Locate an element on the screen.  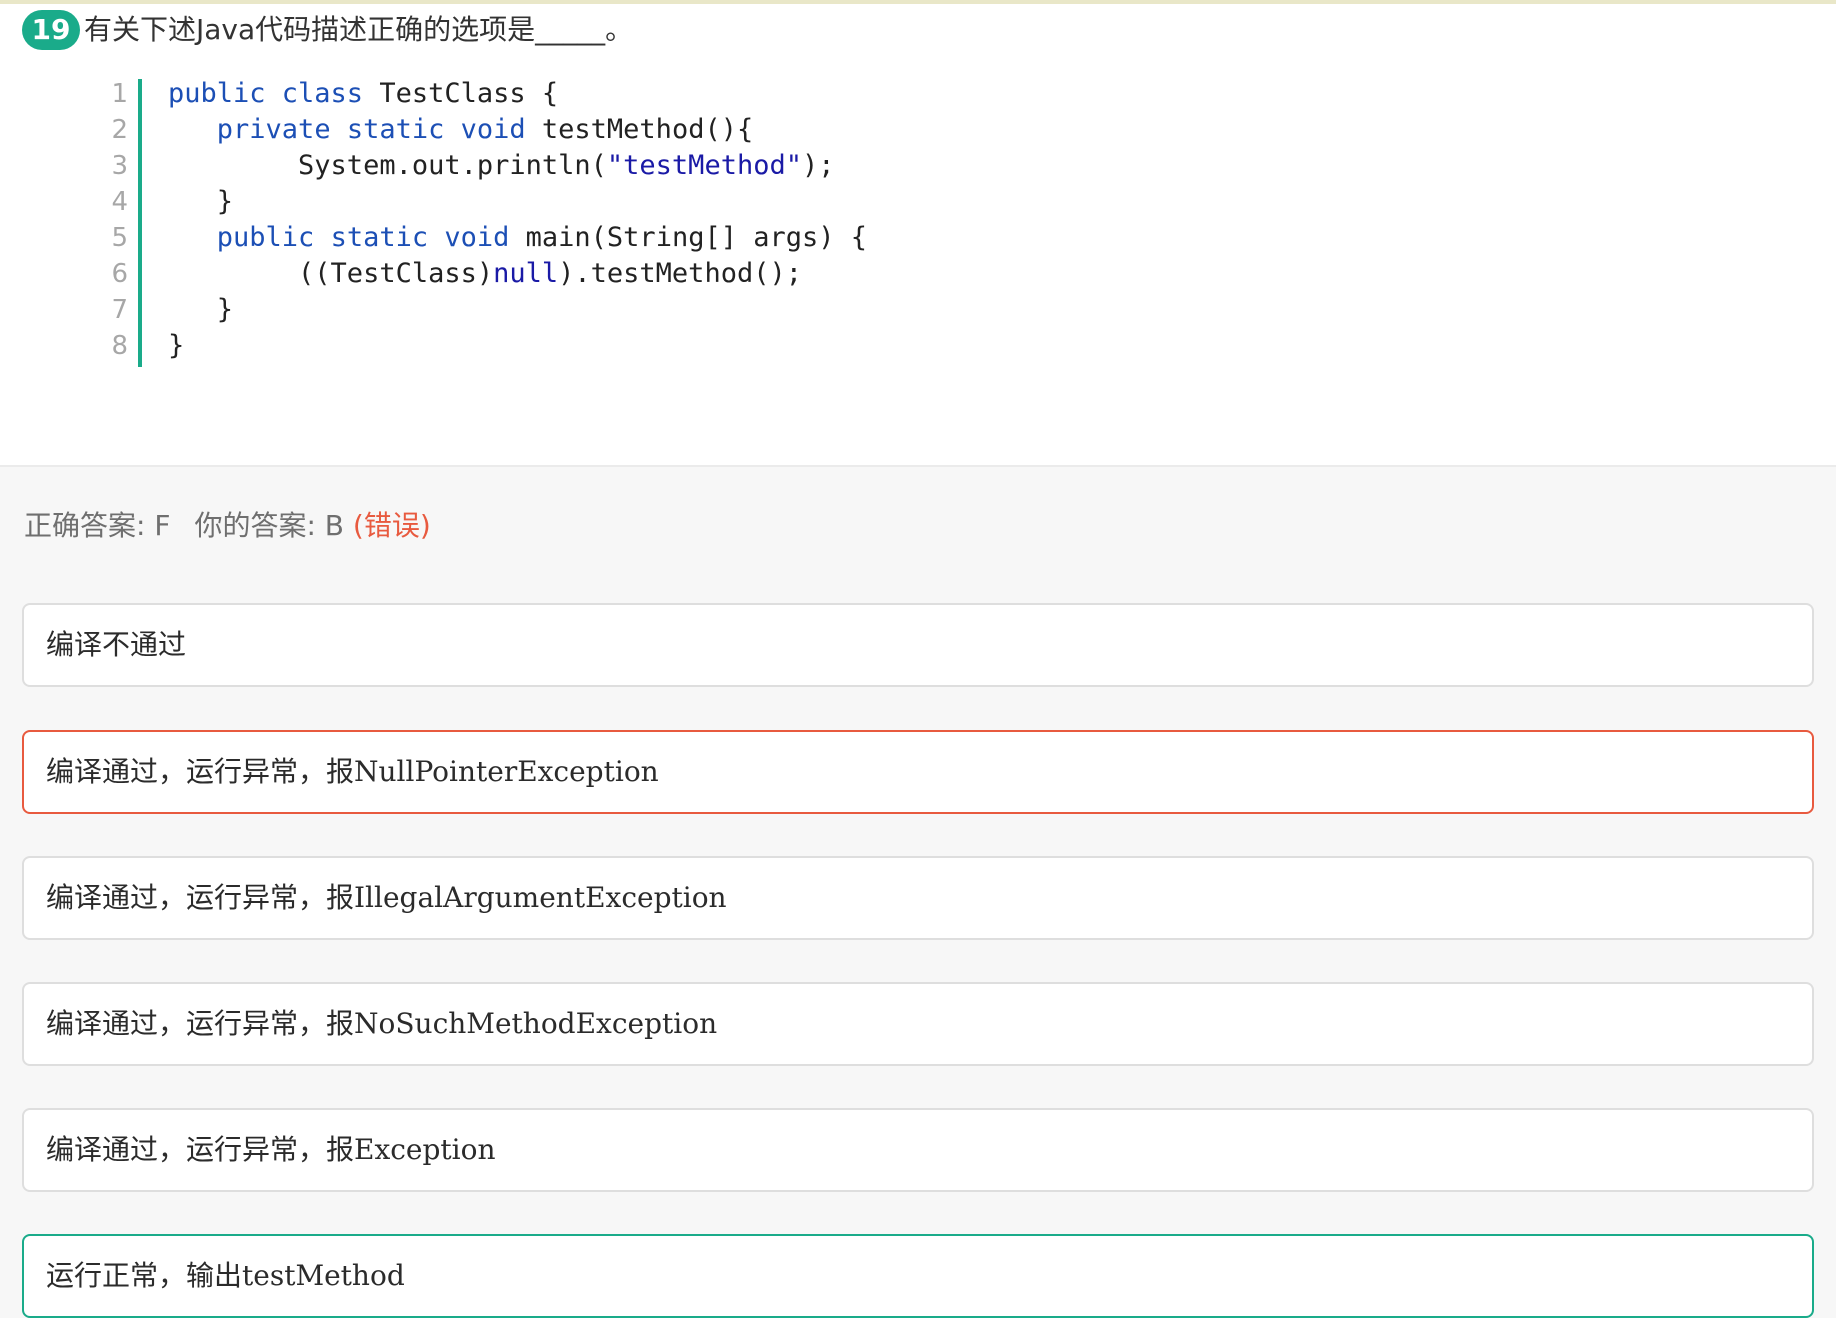
code-token: ((TestClass) is located at coordinates (331, 273).